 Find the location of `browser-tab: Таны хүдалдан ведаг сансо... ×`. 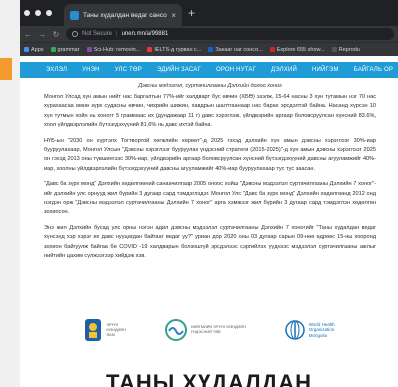

browser-tab: Таны хүдалдан ведаг сансо... × is located at coordinates (123, 15).